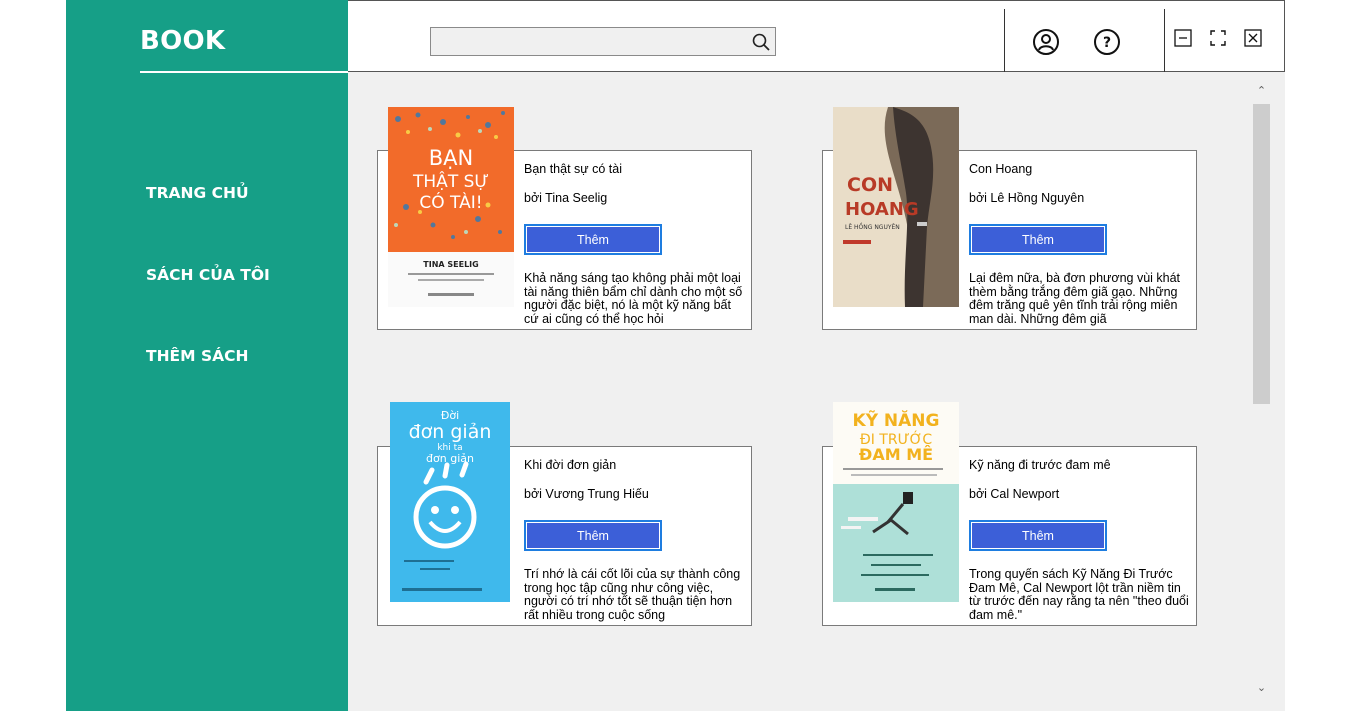 This screenshot has width=1350, height=711. What do you see at coordinates (870, 185) in the screenshot?
I see `cover-text: CON` at bounding box center [870, 185].